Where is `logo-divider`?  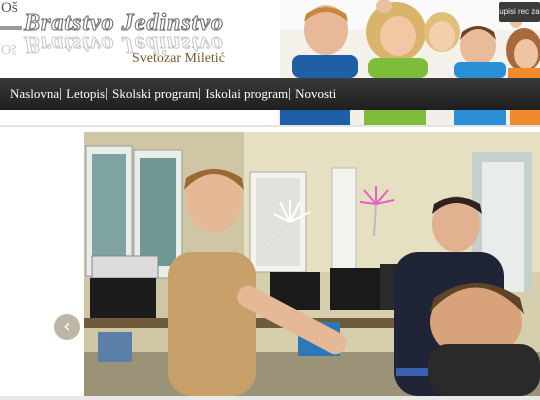 logo-divider is located at coordinates (11, 28).